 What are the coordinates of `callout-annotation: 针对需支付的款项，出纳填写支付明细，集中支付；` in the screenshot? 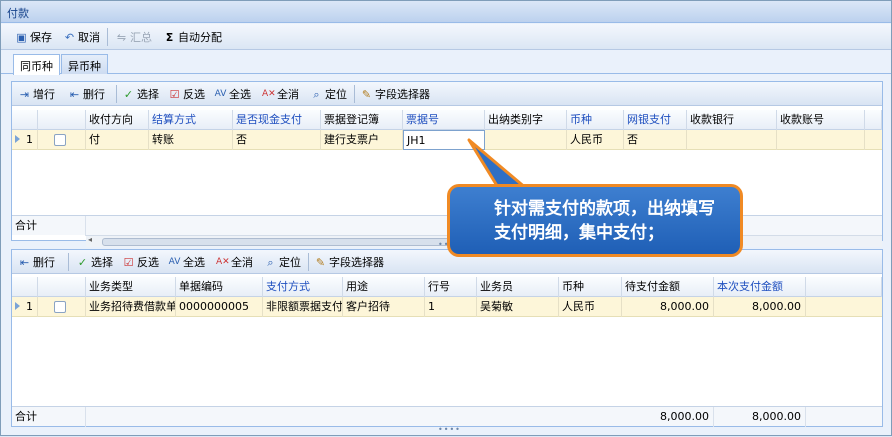 It's located at (595, 220).